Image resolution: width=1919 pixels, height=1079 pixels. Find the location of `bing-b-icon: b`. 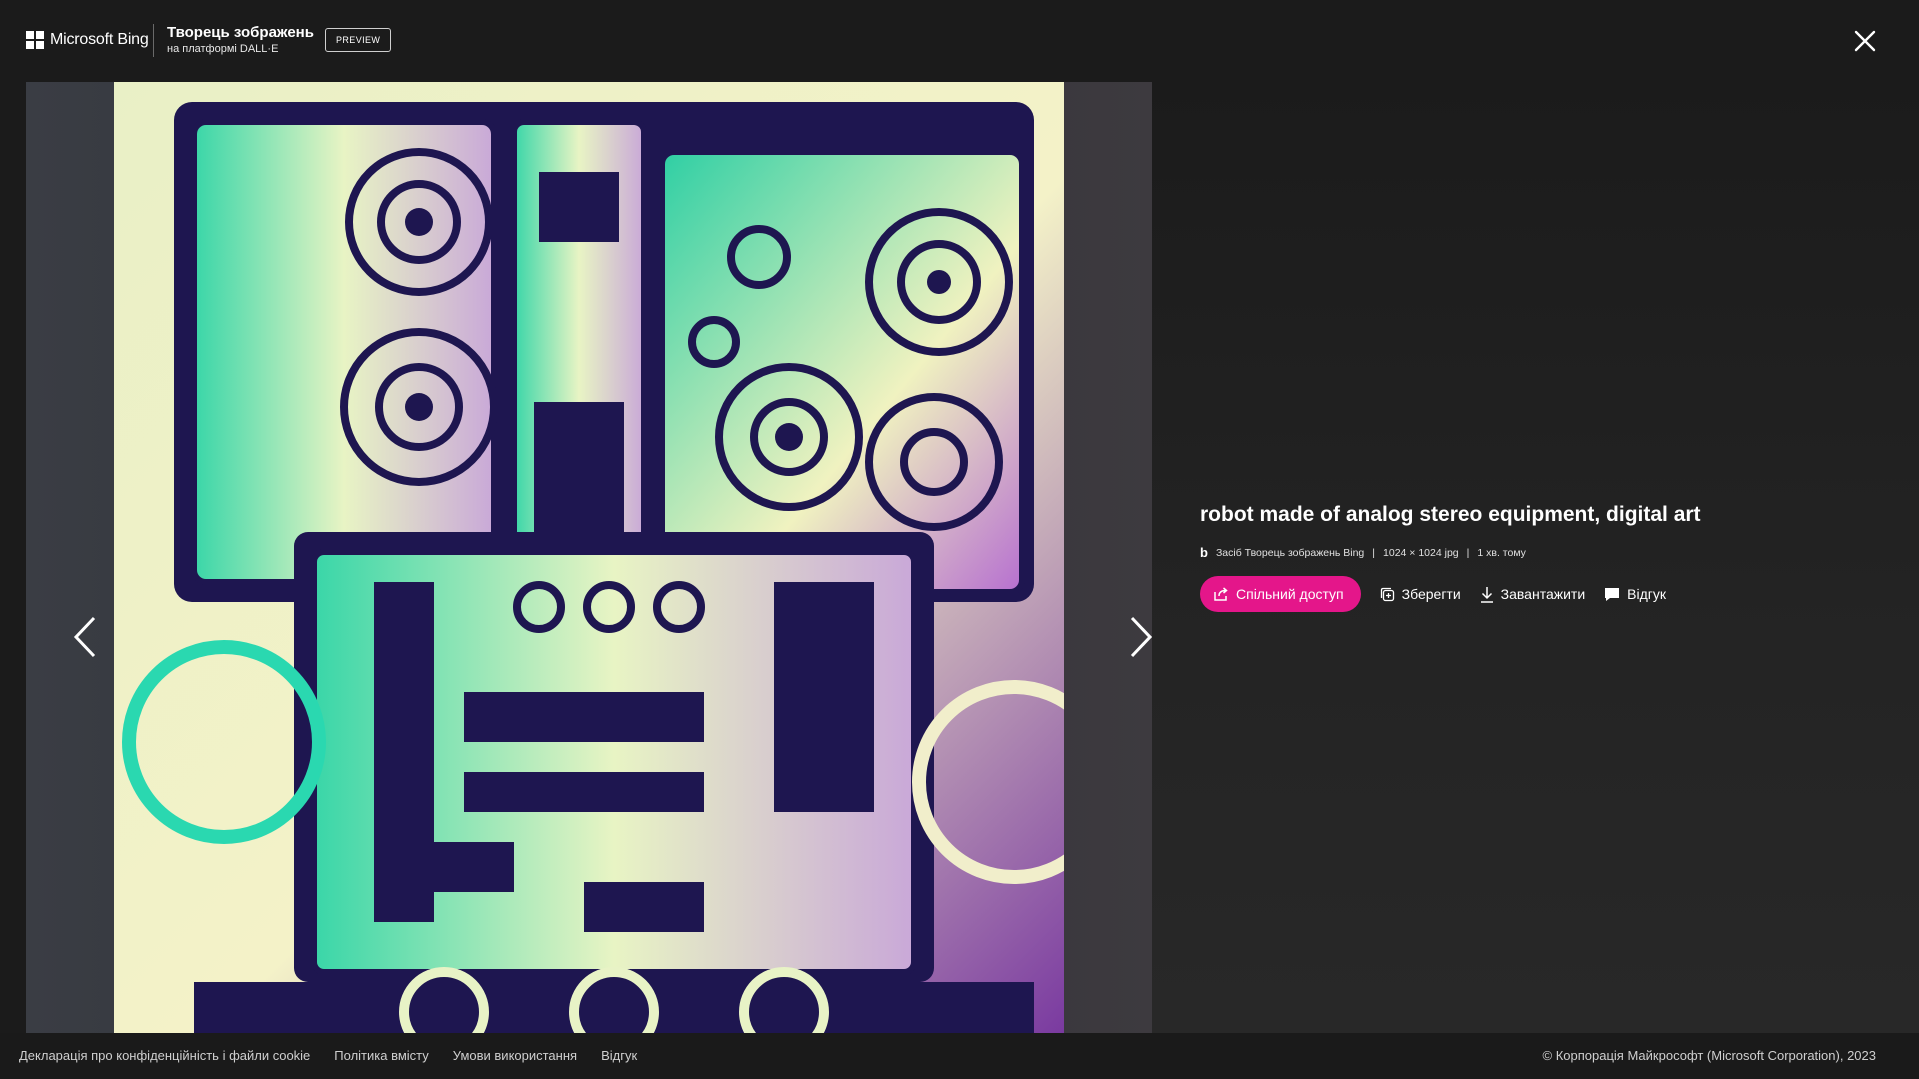

bing-b-icon: b is located at coordinates (1204, 552).